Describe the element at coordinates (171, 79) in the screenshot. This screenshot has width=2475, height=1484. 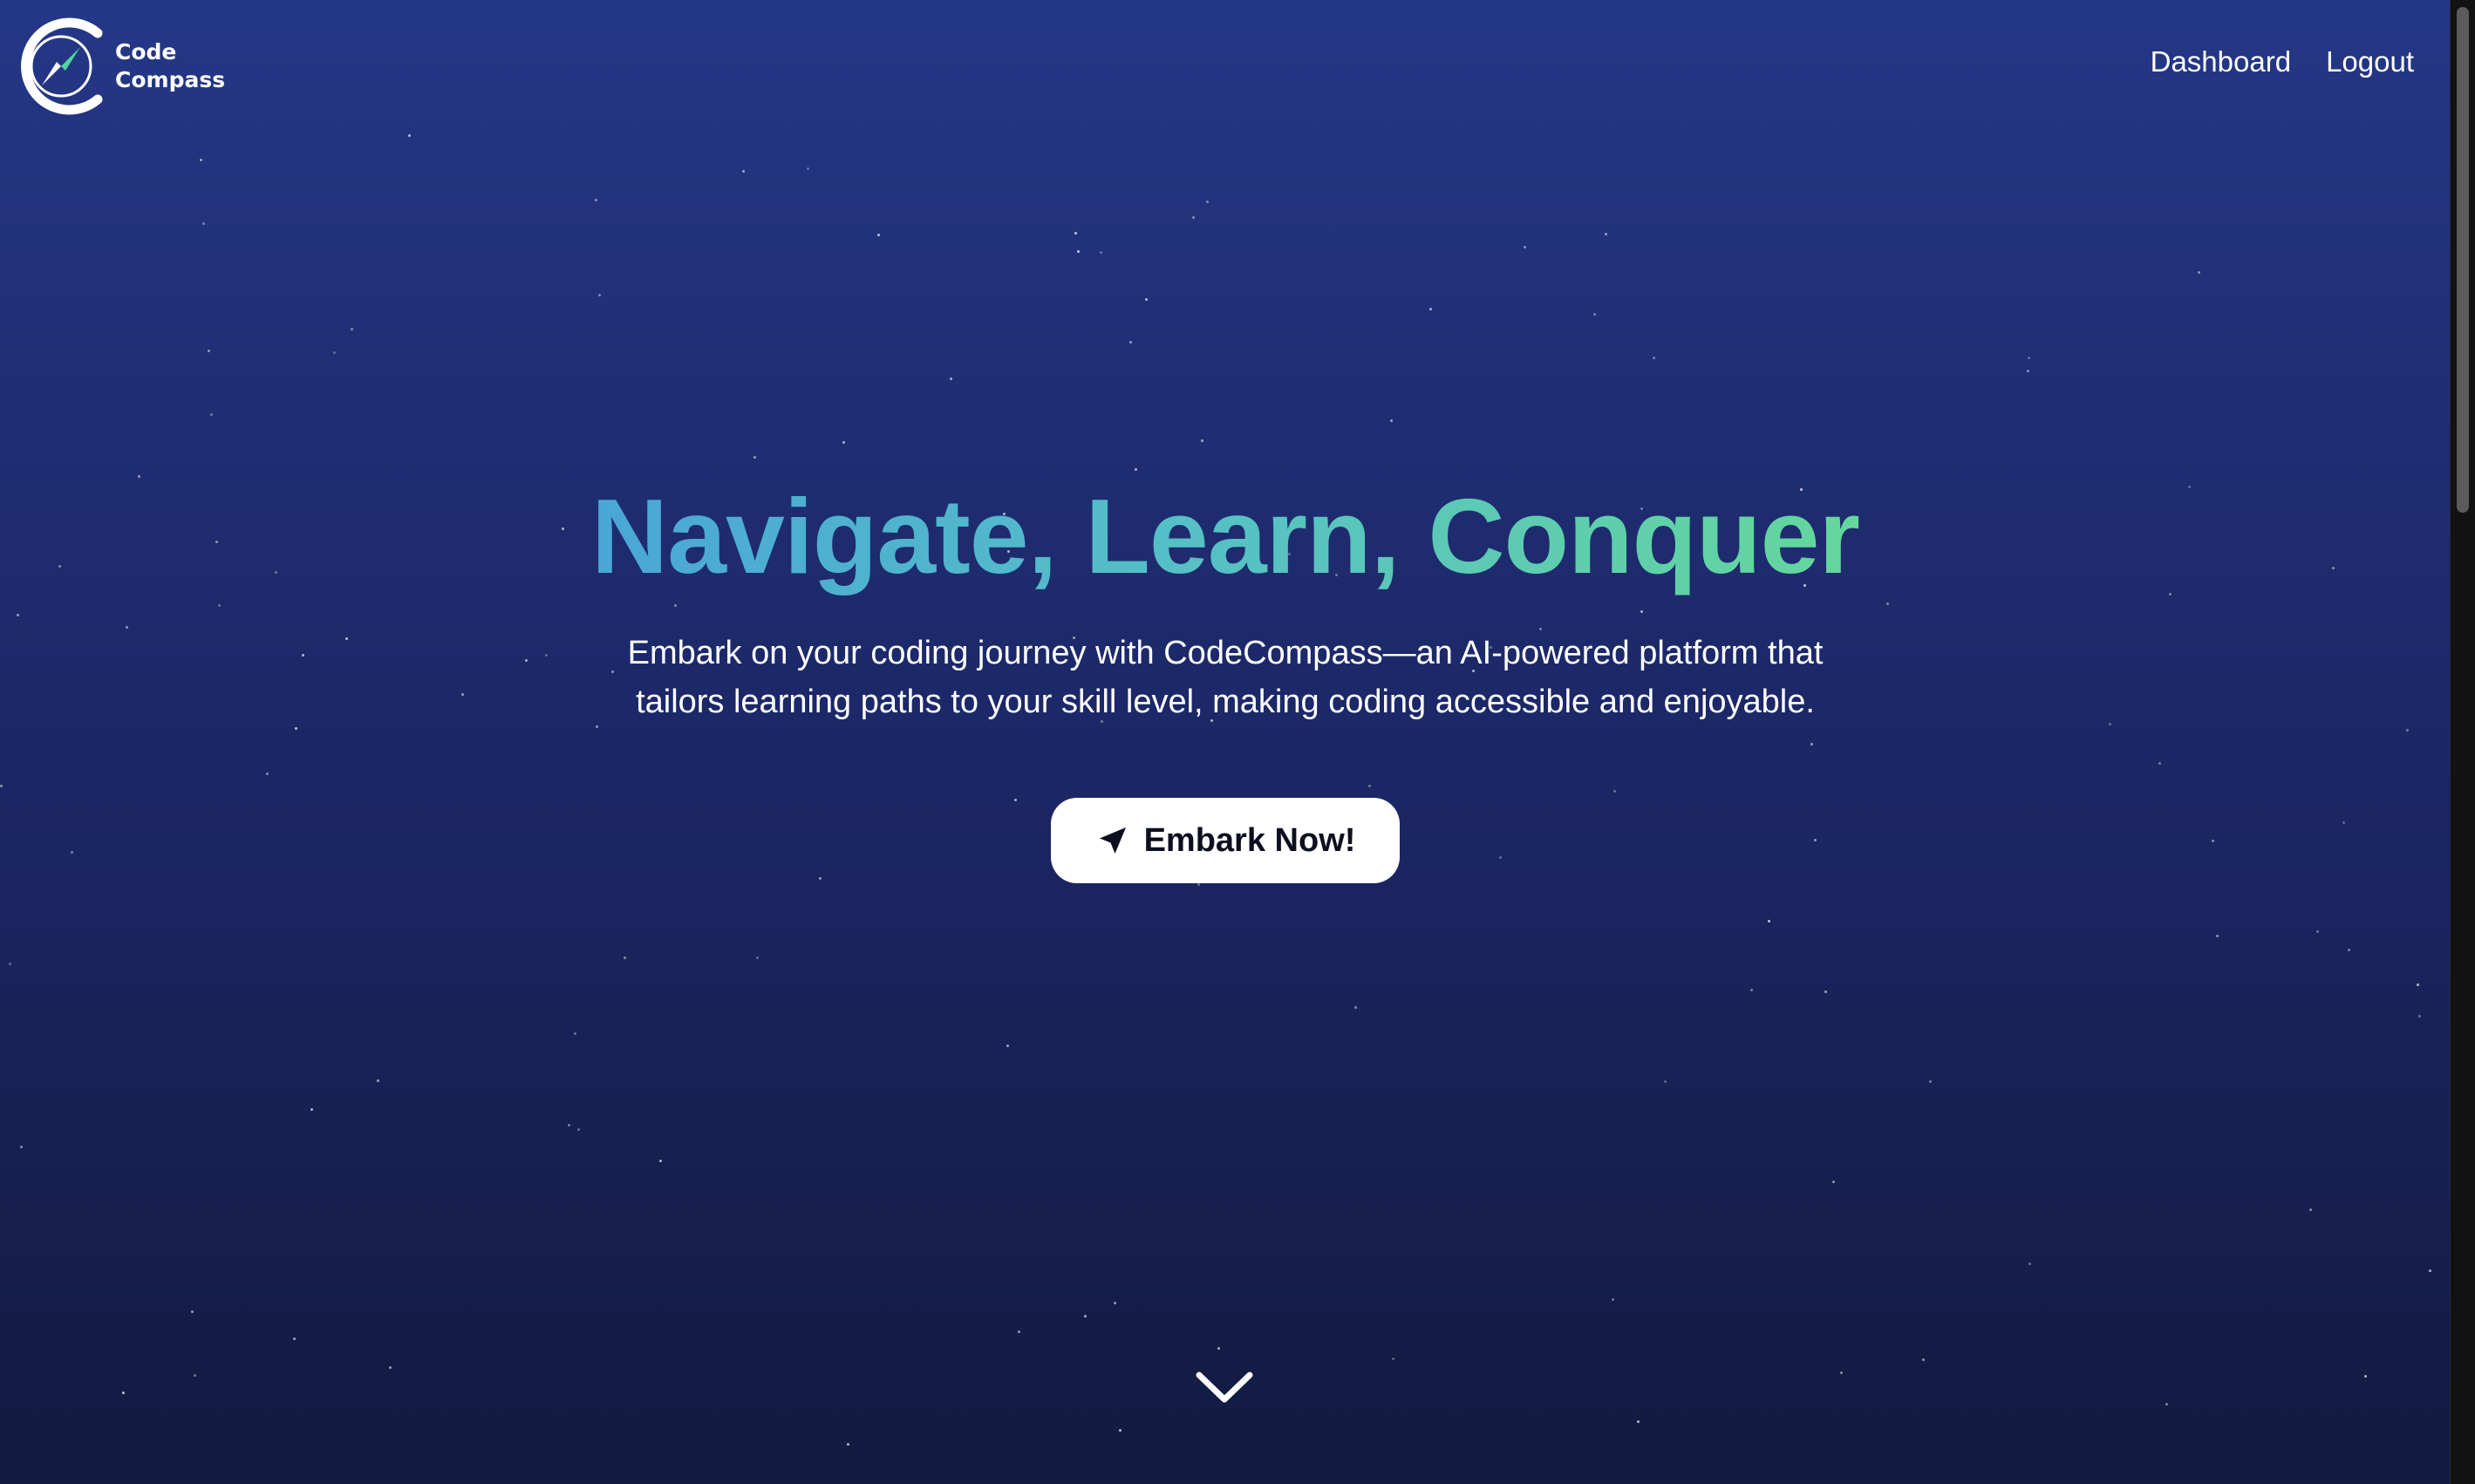
I see `brand-name-line2: Compass` at that location.